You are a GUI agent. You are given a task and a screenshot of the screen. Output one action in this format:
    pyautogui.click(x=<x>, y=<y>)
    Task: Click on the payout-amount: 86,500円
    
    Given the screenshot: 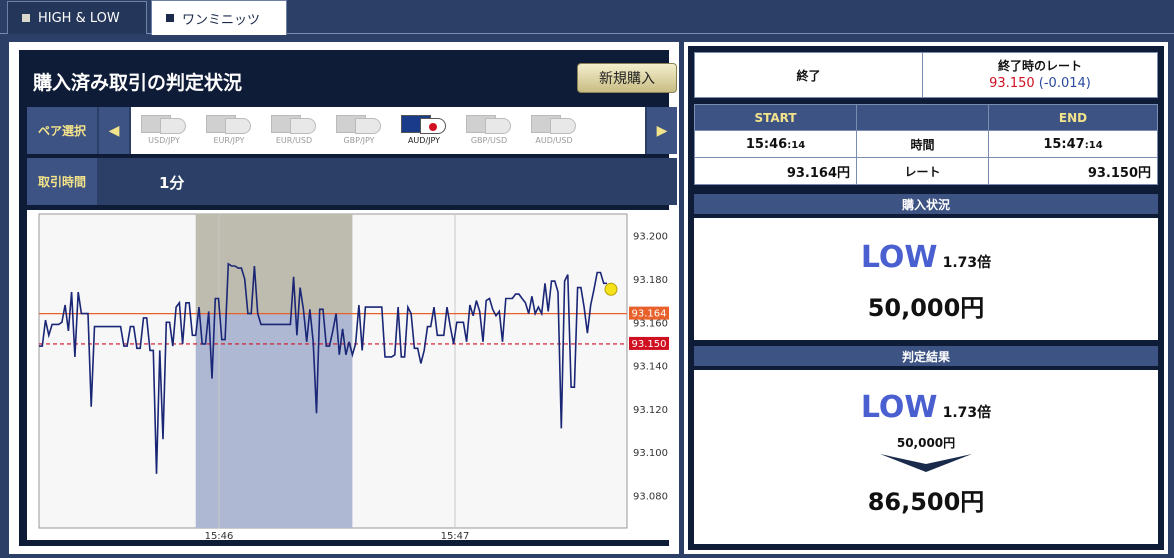 What is the action you would take?
    pyautogui.click(x=926, y=502)
    